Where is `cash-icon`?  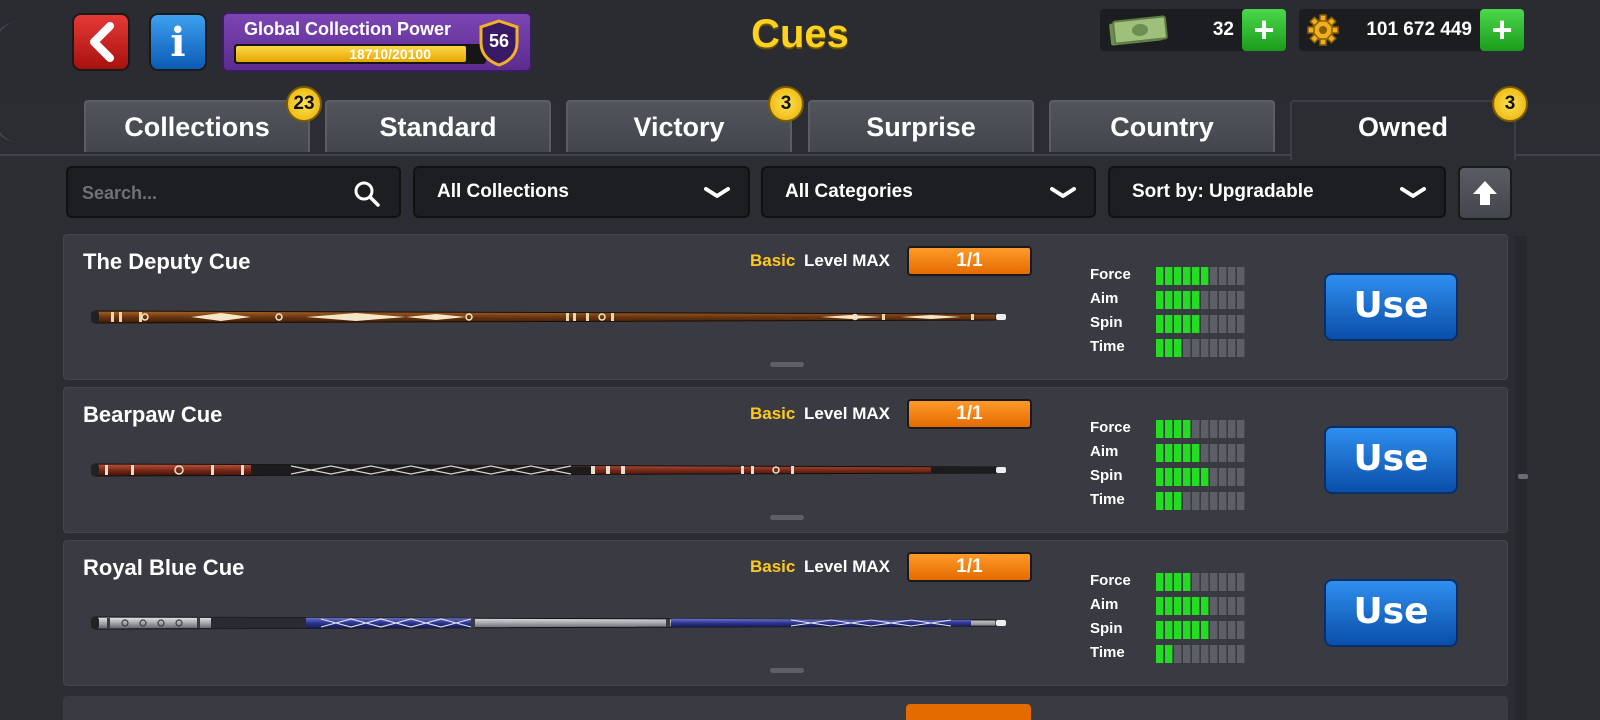
cash-icon is located at coordinates (1138, 30).